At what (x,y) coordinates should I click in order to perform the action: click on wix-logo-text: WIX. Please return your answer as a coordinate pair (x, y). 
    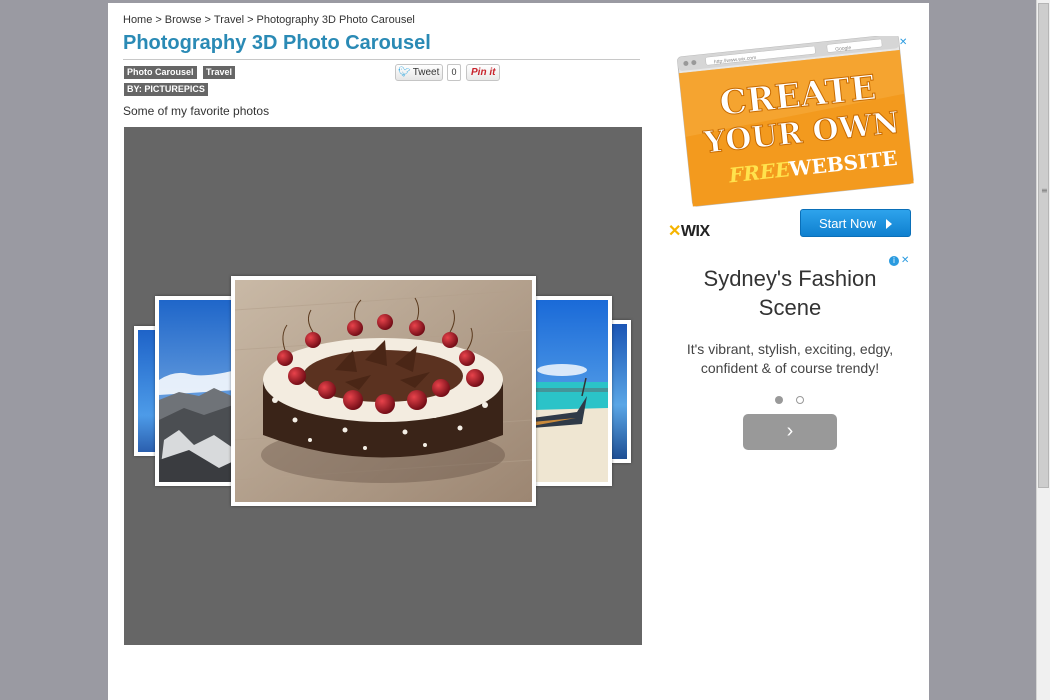
    Looking at the image, I should click on (695, 231).